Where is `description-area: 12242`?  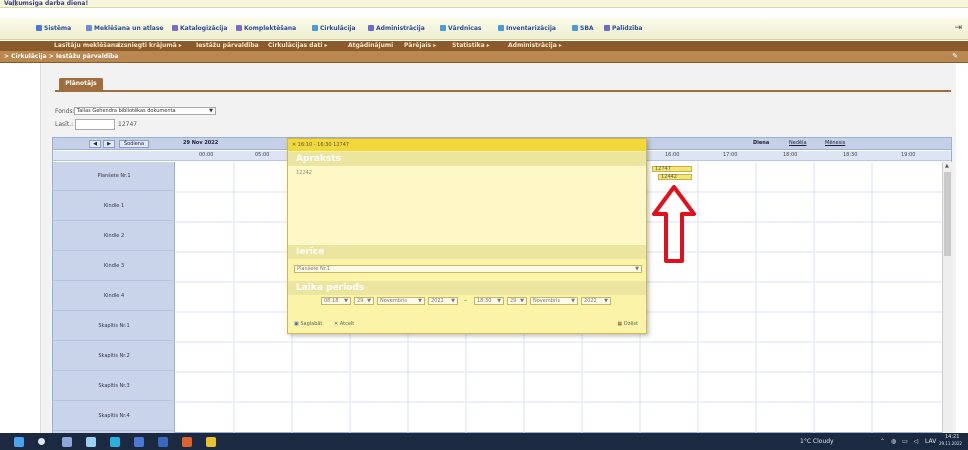
description-area: 12242 is located at coordinates (467, 205).